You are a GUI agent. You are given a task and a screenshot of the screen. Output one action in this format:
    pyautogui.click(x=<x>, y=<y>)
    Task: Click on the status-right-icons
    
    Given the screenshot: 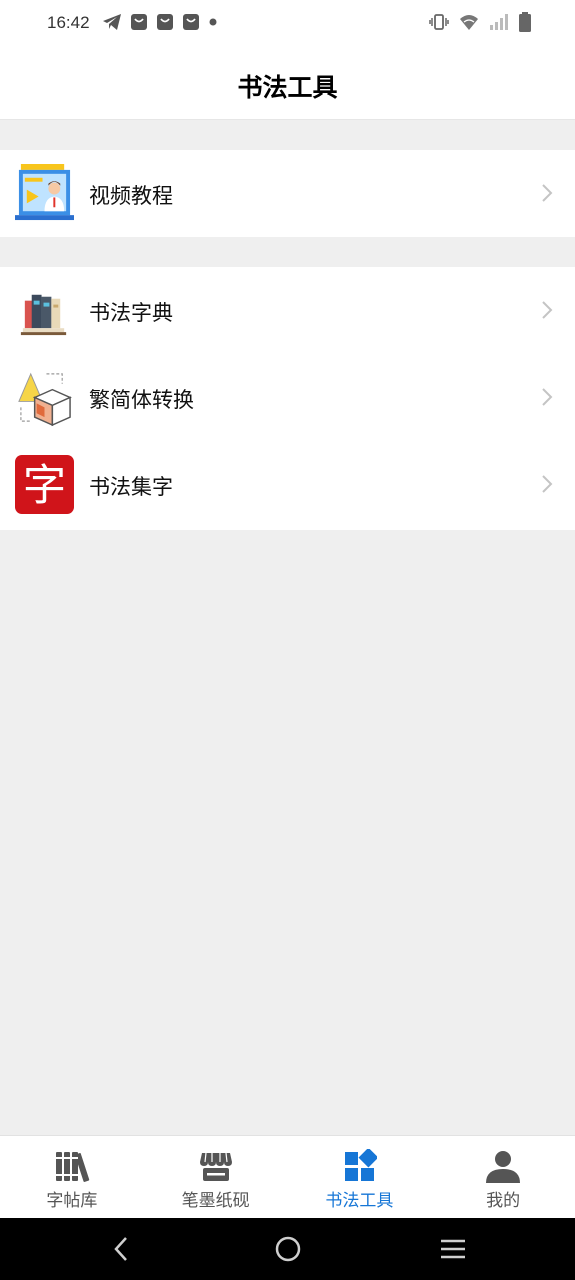 What is the action you would take?
    pyautogui.click(x=480, y=22)
    